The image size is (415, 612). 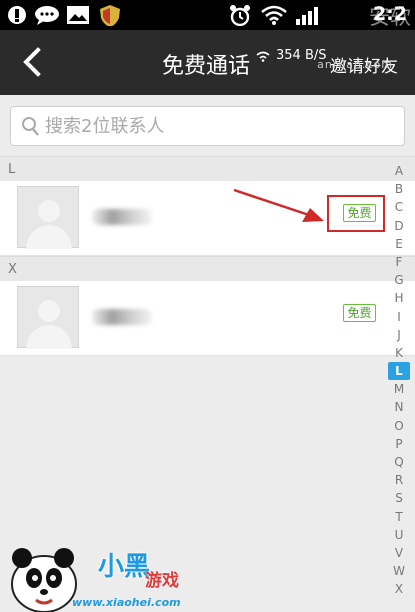 I want to click on page-title: 免费通话, so click(x=206, y=66).